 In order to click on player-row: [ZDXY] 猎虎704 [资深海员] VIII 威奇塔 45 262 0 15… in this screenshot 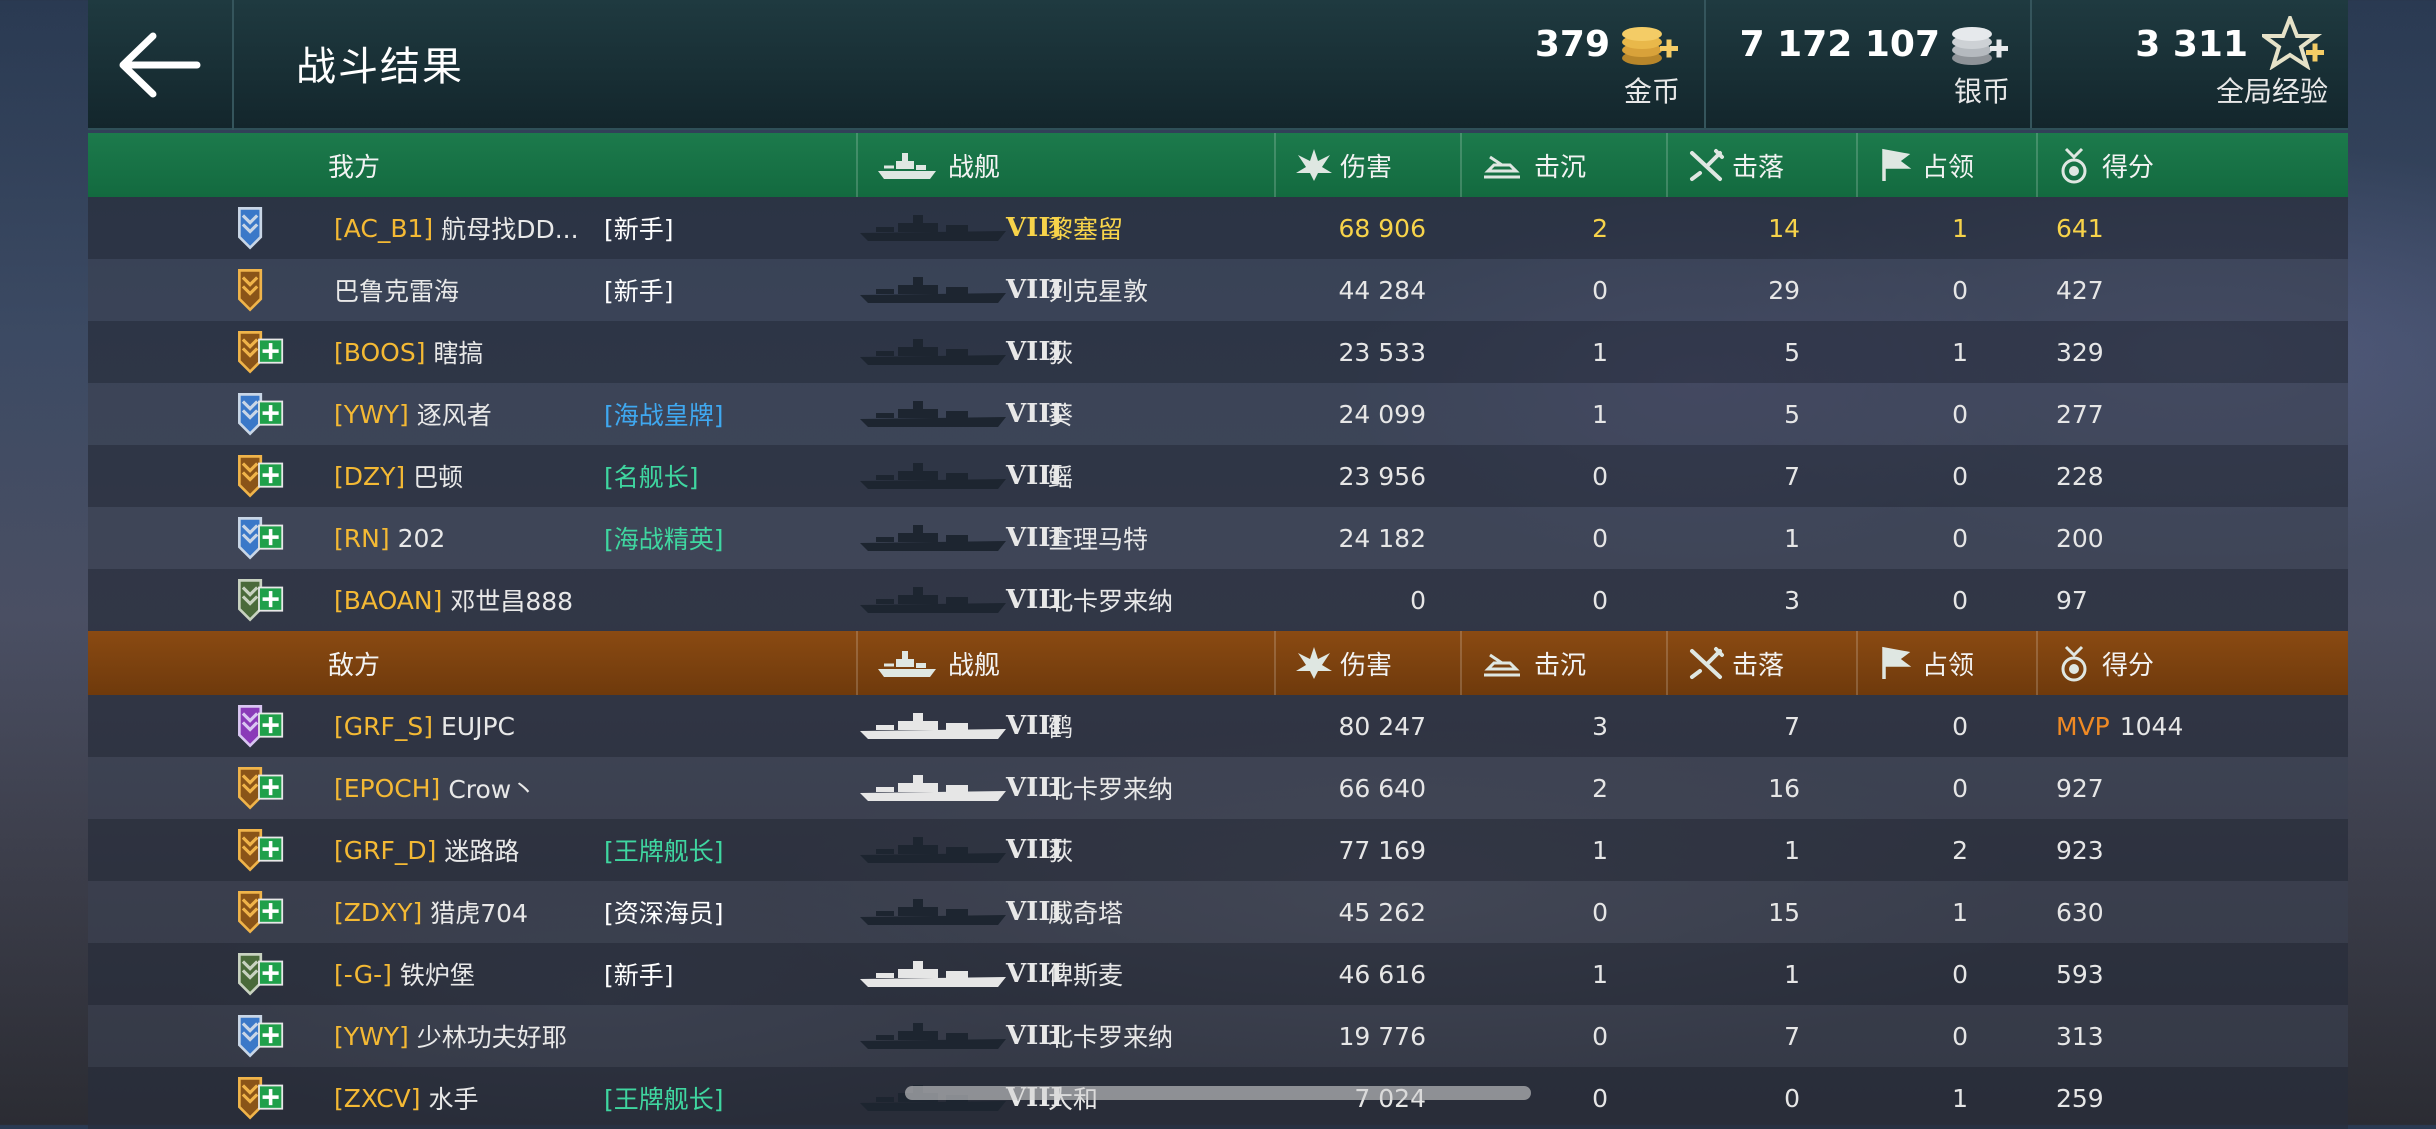, I will do `click(1218, 912)`.